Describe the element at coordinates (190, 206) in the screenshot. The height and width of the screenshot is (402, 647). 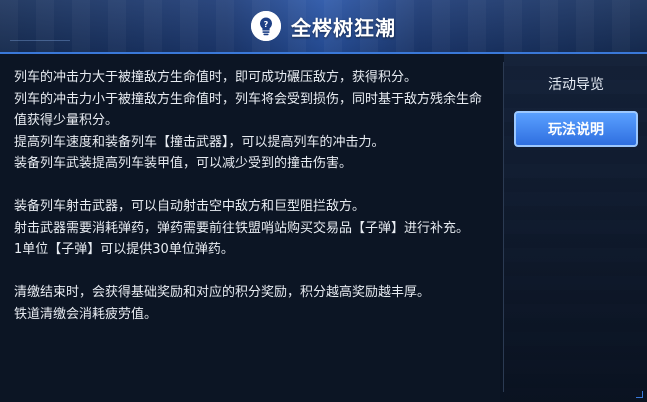
I see `rule-paragraph: 装备列车射击武器，可以自动射击空中敌方和巨型阻拦敌方。` at that location.